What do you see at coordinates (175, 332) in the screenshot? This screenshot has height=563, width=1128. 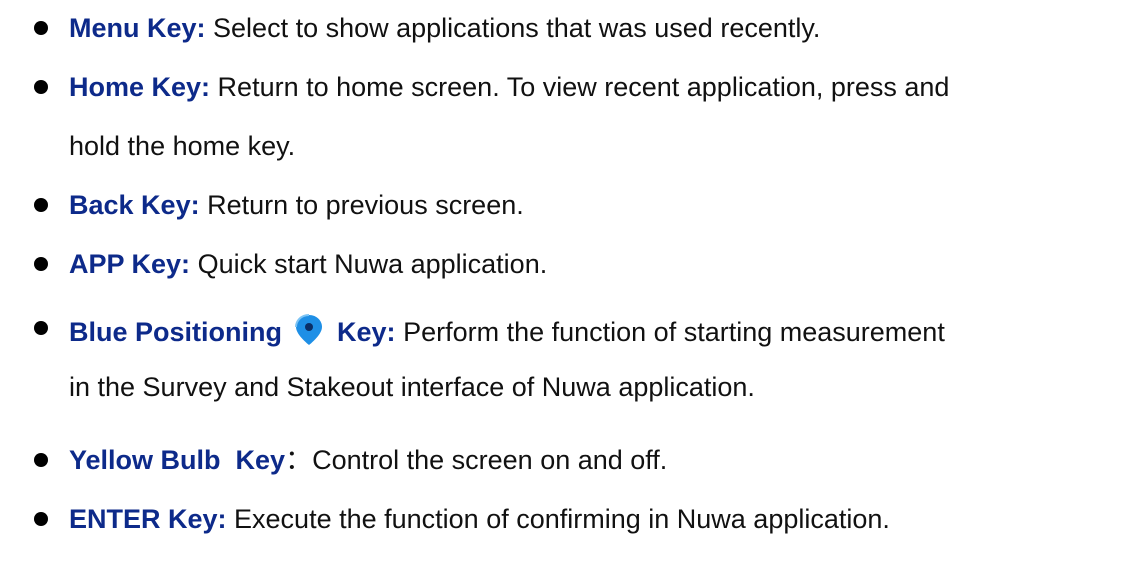 I see `item-label: Blue Positioning` at bounding box center [175, 332].